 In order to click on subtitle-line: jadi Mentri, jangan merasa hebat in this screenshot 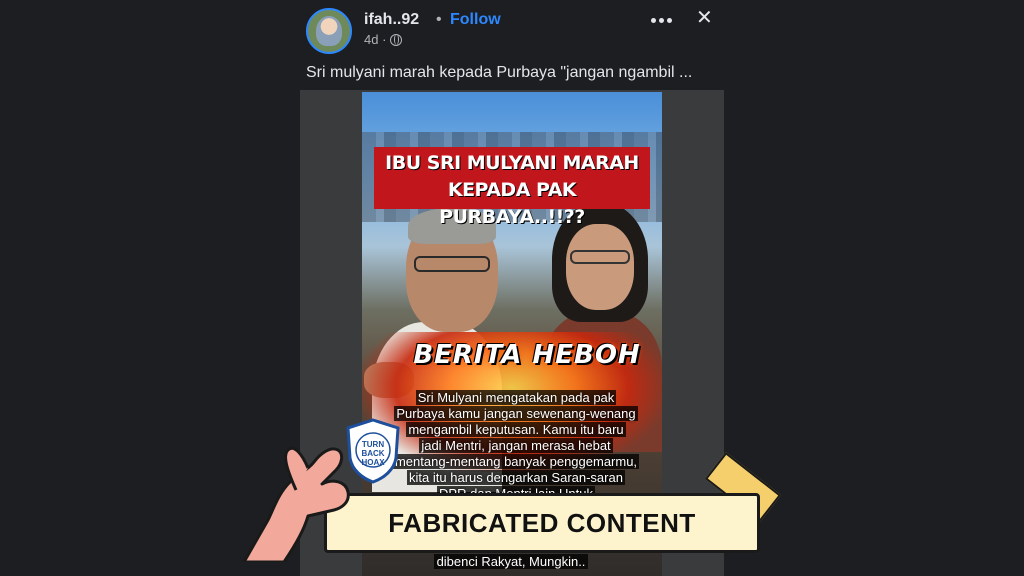, I will do `click(516, 445)`.